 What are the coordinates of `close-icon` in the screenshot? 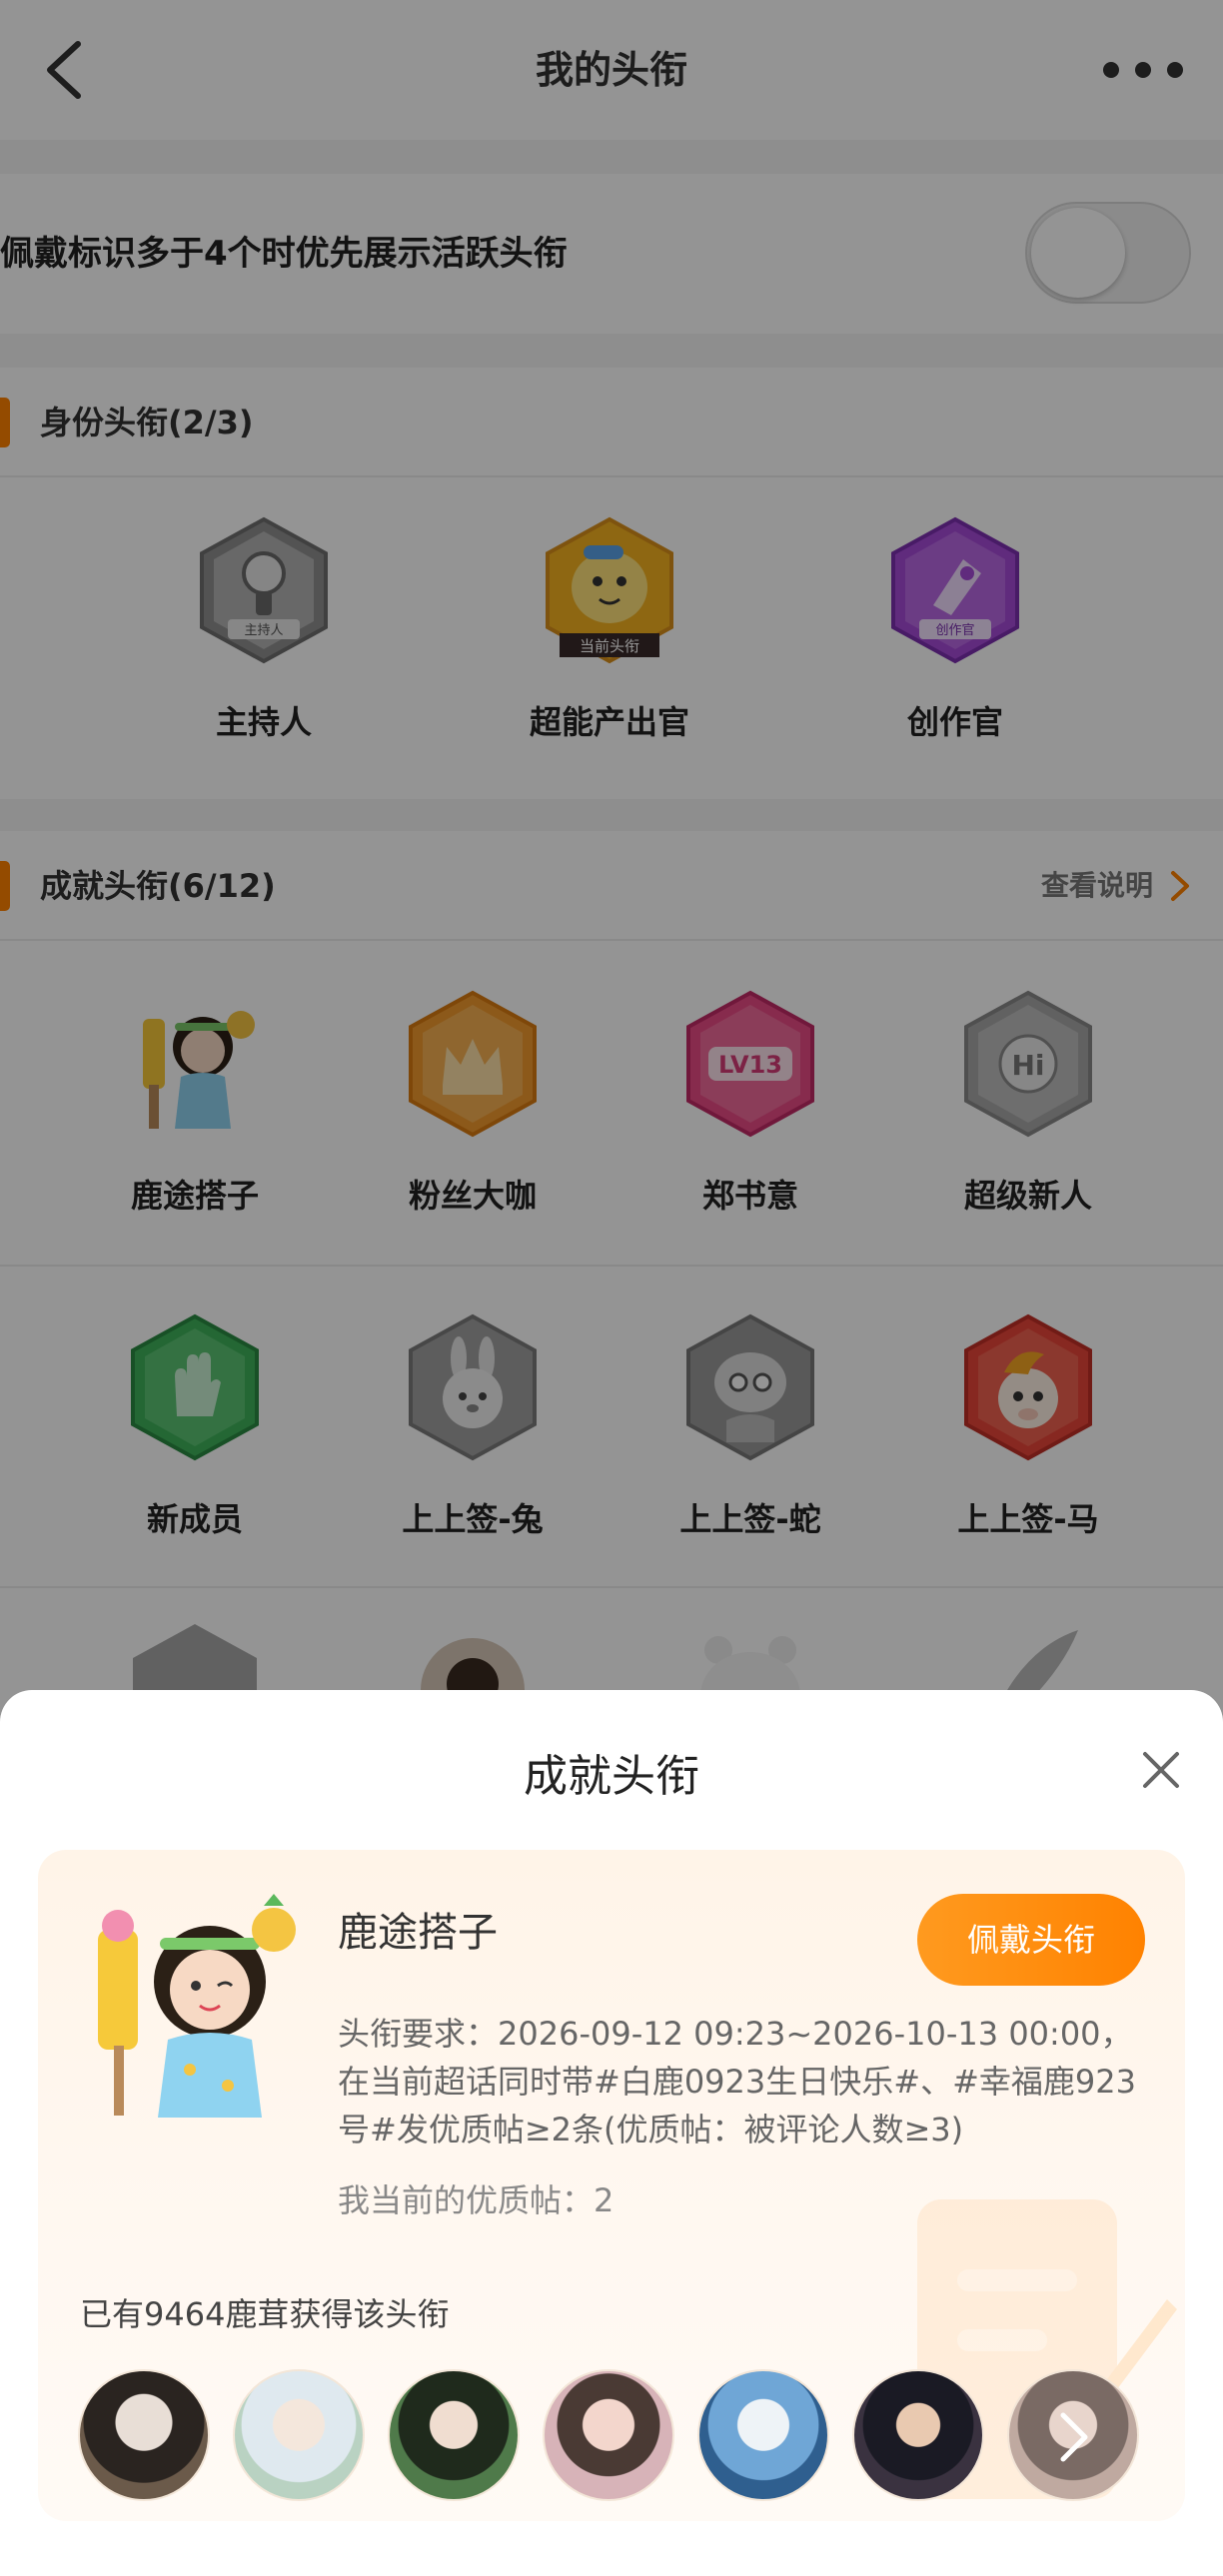 It's located at (1161, 1770).